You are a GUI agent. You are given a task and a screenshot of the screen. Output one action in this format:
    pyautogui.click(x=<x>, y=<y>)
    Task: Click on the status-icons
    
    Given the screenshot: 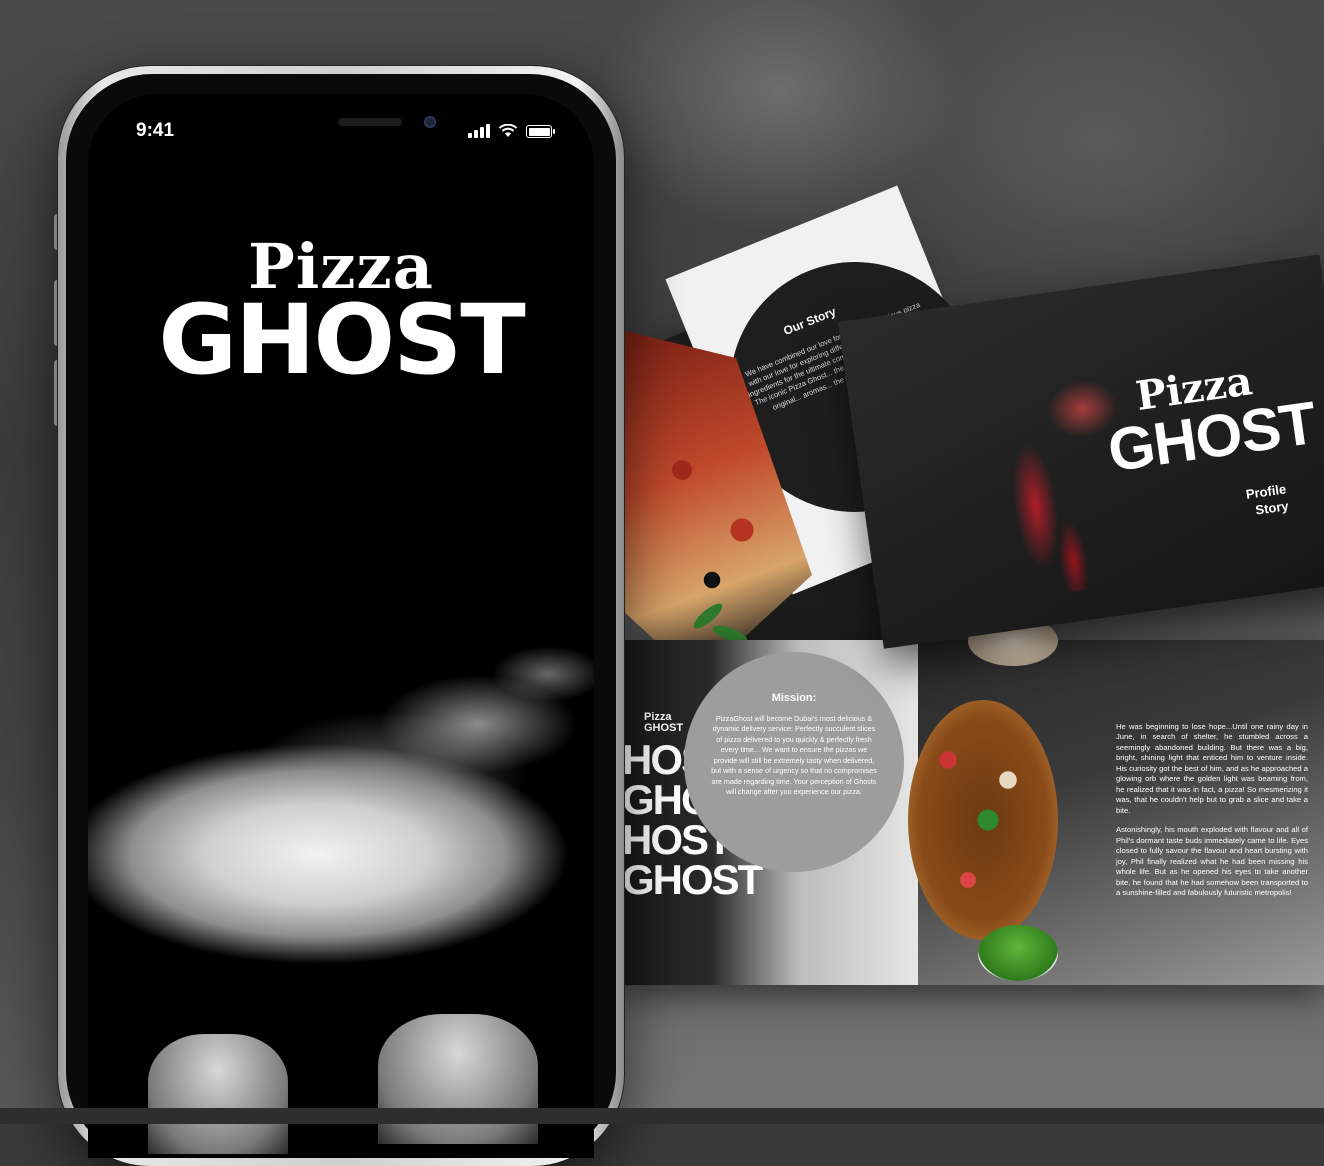 What is the action you would take?
    pyautogui.click(x=511, y=131)
    